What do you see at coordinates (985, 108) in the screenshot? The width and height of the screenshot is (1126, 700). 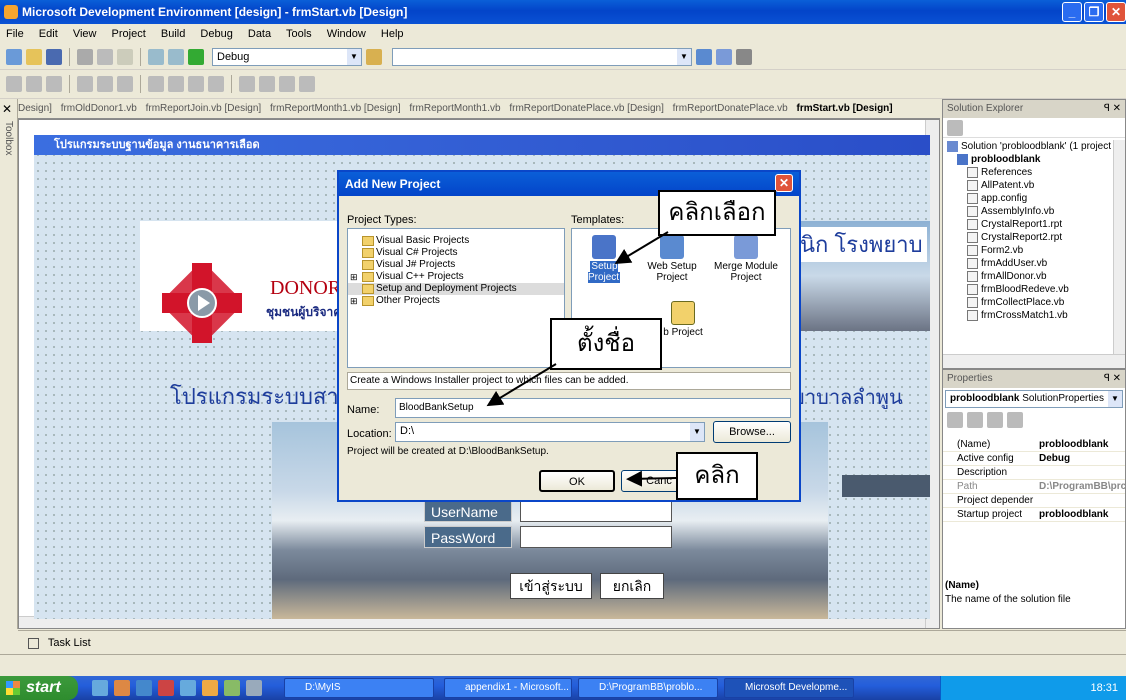 I see `solution-explorer-title: Solution Explorer` at bounding box center [985, 108].